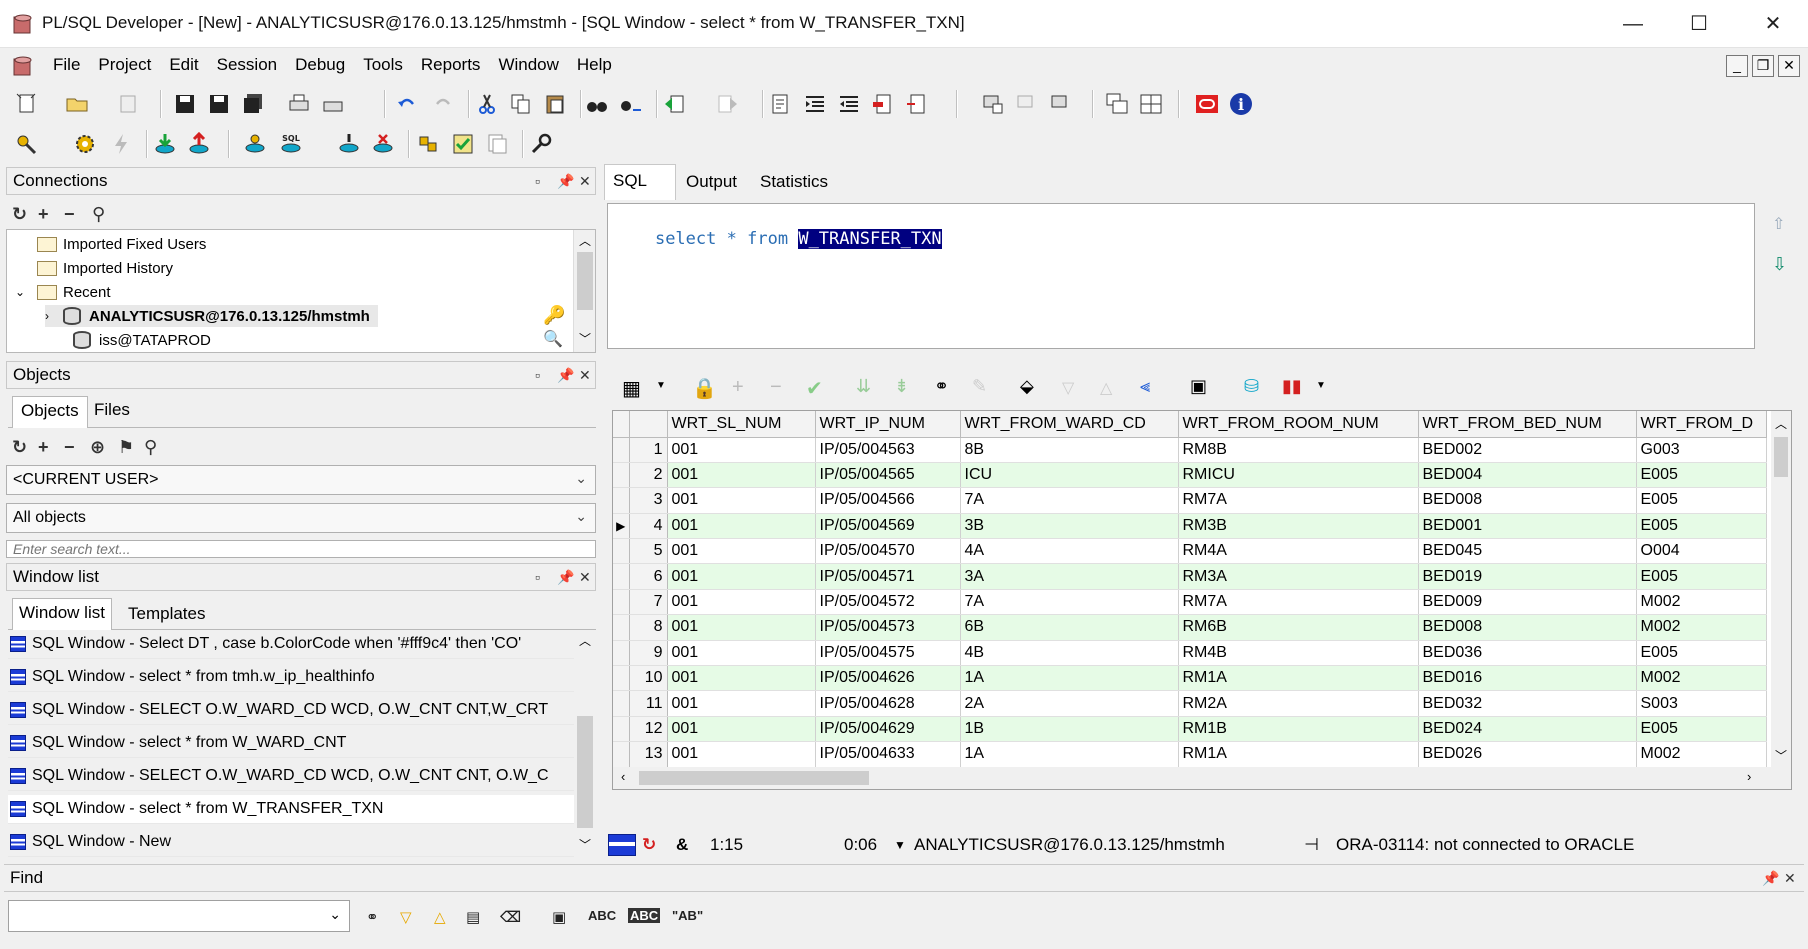  Describe the element at coordinates (648, 526) in the screenshot. I see `row-number: 4` at that location.